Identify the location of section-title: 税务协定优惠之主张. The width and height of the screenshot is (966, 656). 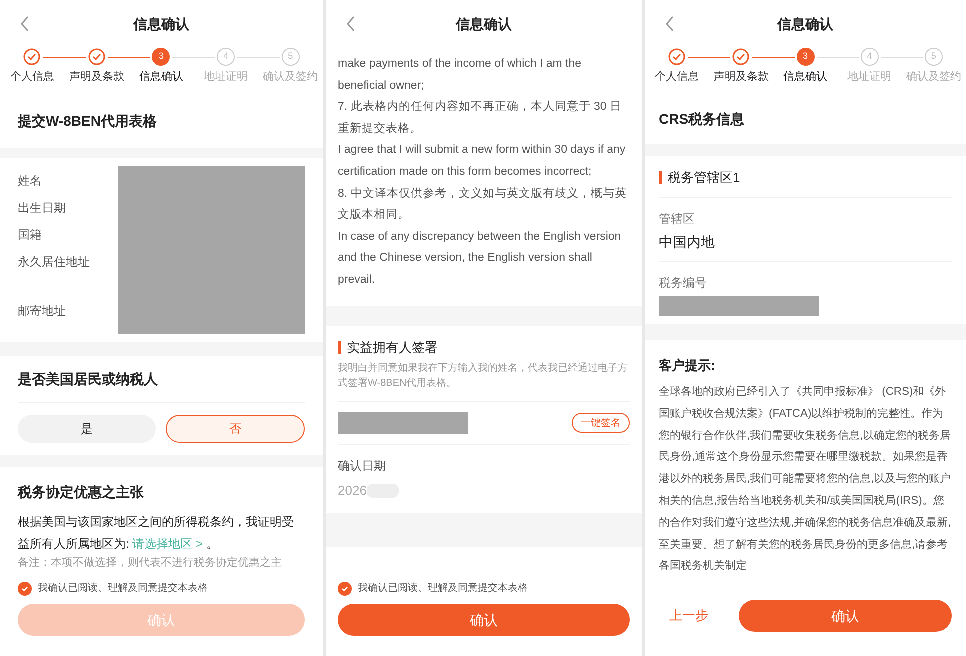
(81, 492).